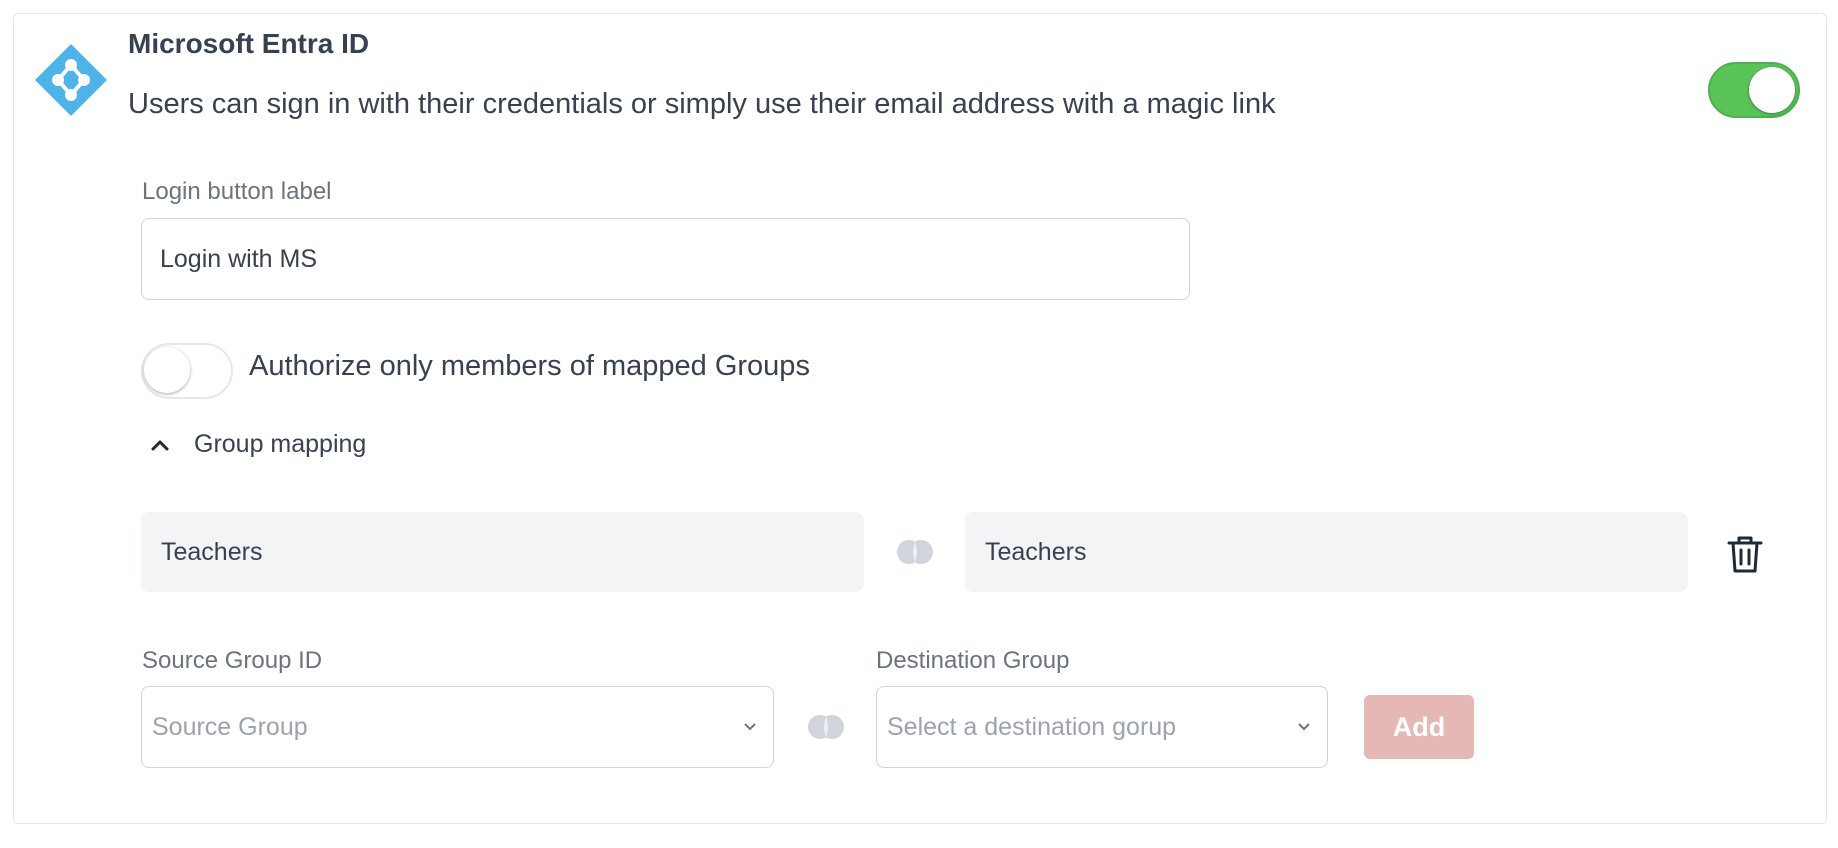 This screenshot has width=1838, height=848. I want to click on mapping-destination-field: Teachers, so click(1326, 552).